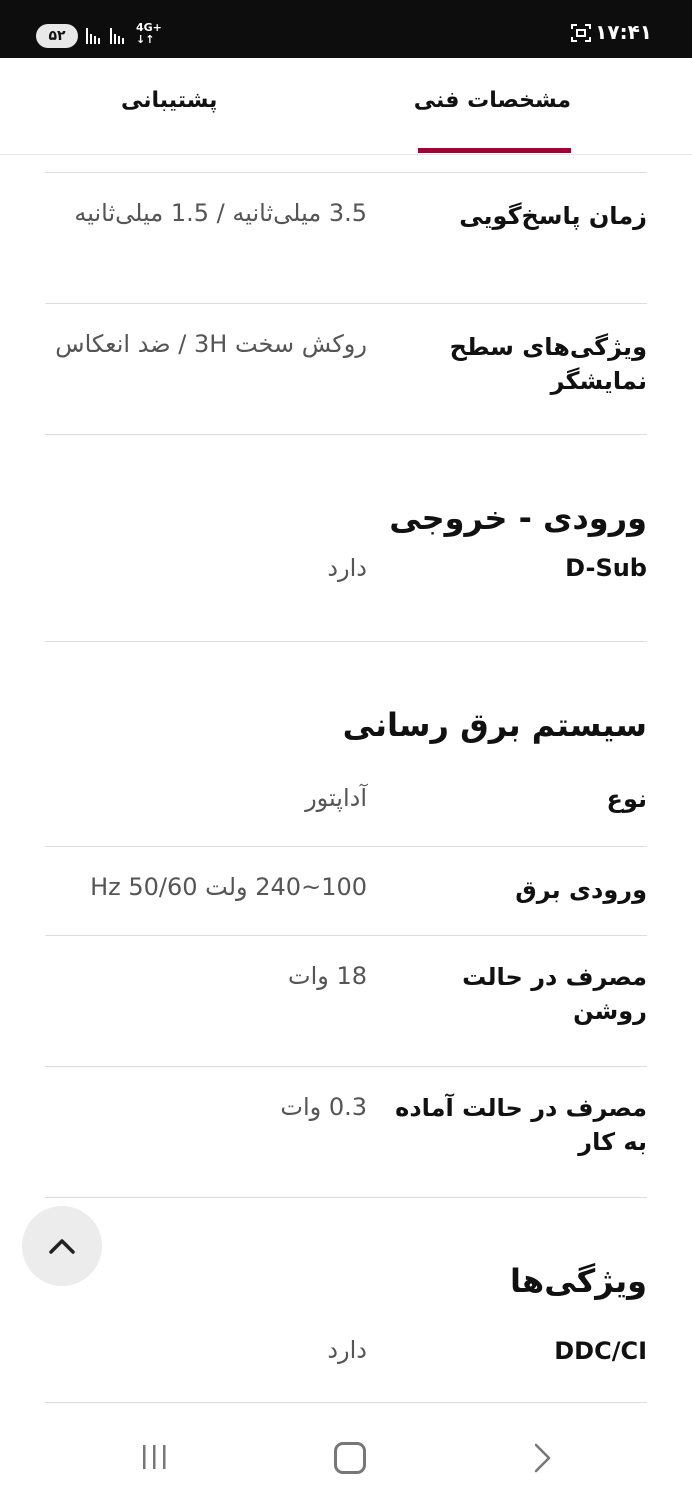 This screenshot has height=1500, width=692. I want to click on section-title: ویژگی‌ها, so click(578, 1281).